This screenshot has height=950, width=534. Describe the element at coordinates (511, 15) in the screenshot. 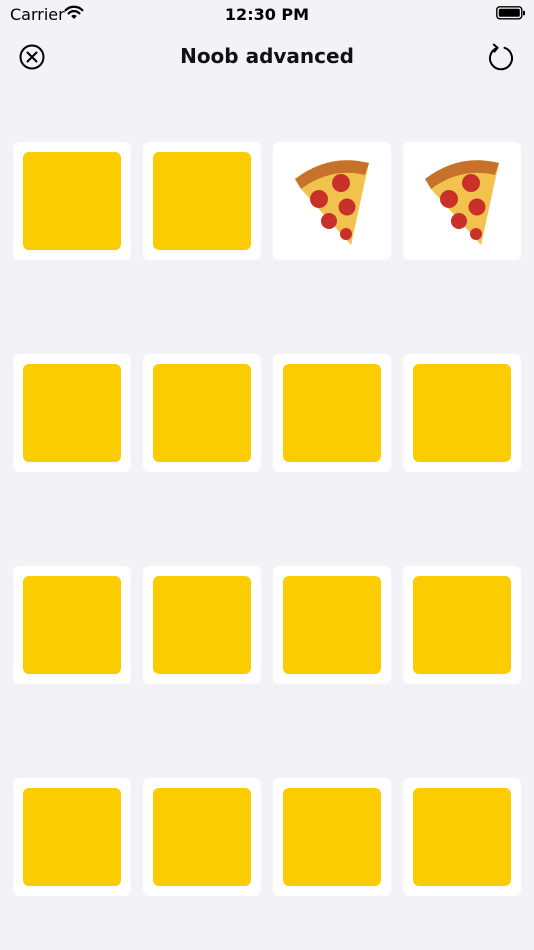

I see `battery-icon` at that location.